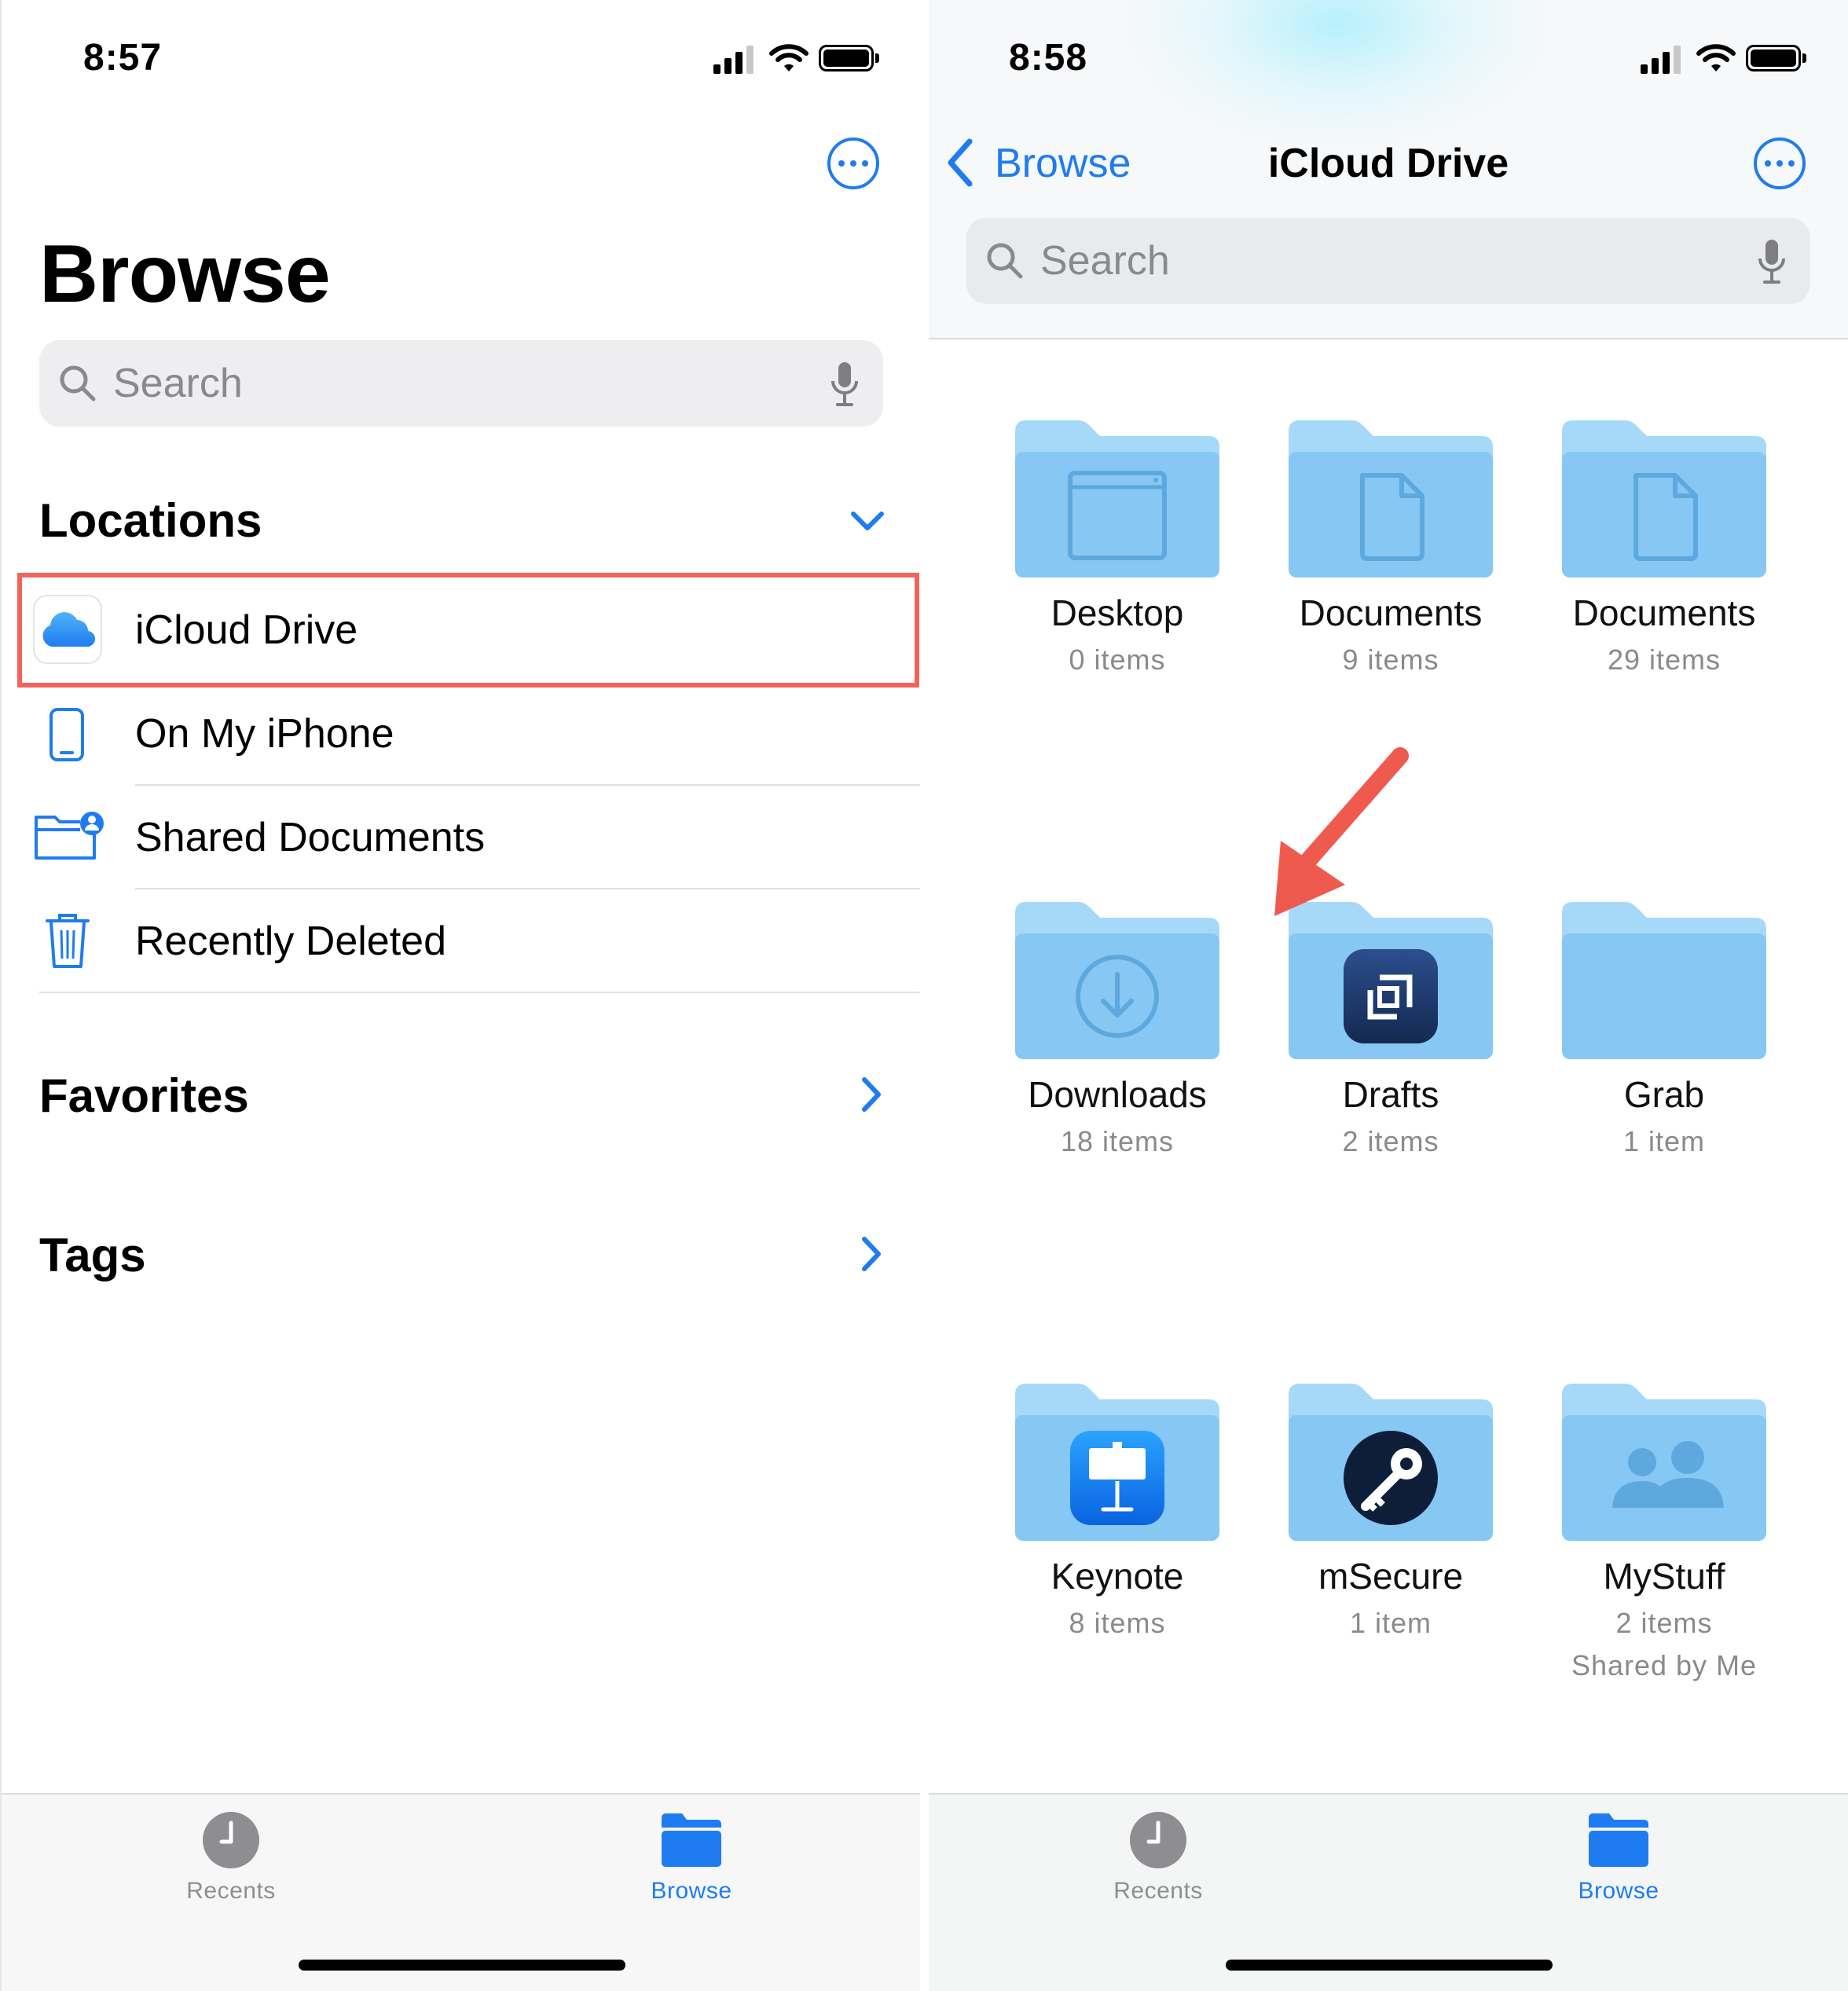 Image resolution: width=1848 pixels, height=1991 pixels. I want to click on folder-desktop: Desktop 0 items, so click(1117, 548).